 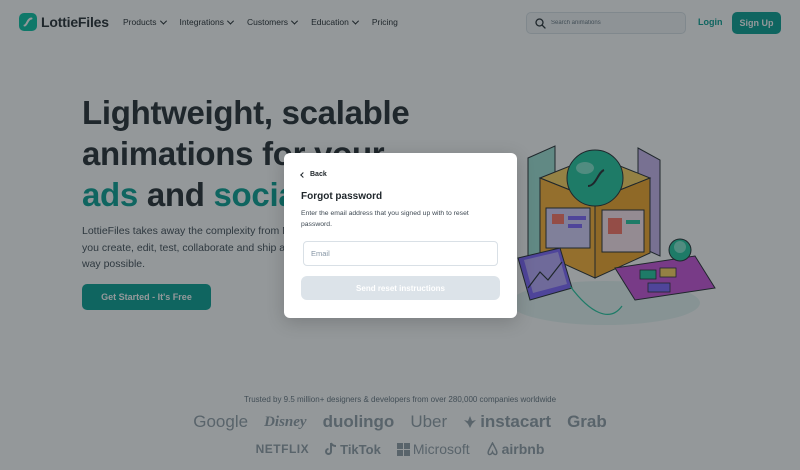 What do you see at coordinates (400, 288) in the screenshot?
I see `send-reset-instructions-button: Send reset instructions` at bounding box center [400, 288].